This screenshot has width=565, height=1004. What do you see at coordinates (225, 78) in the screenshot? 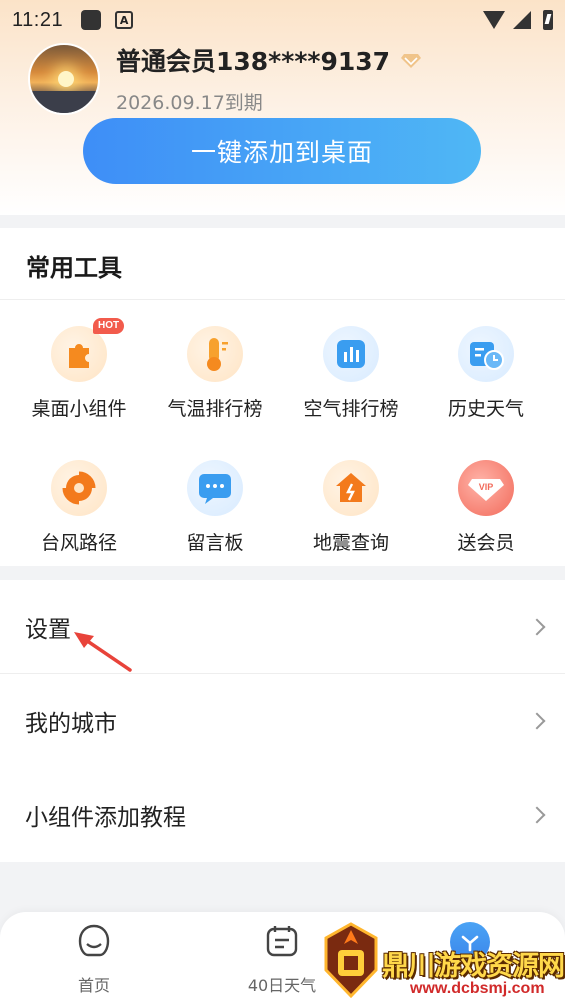
I see `profile-header: 普通会员138****9137 2026.09.17到期` at bounding box center [225, 78].